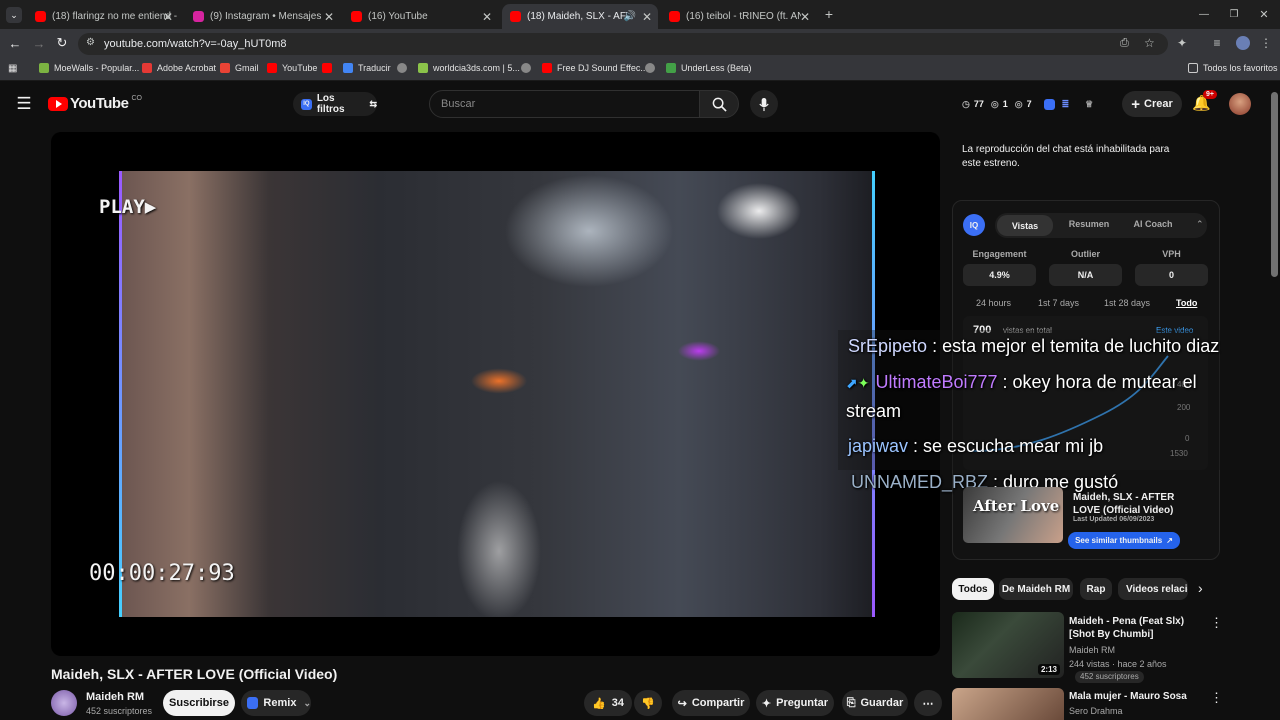 This screenshot has height=720, width=1280. I want to click on forward-icon: →, so click(39, 43).